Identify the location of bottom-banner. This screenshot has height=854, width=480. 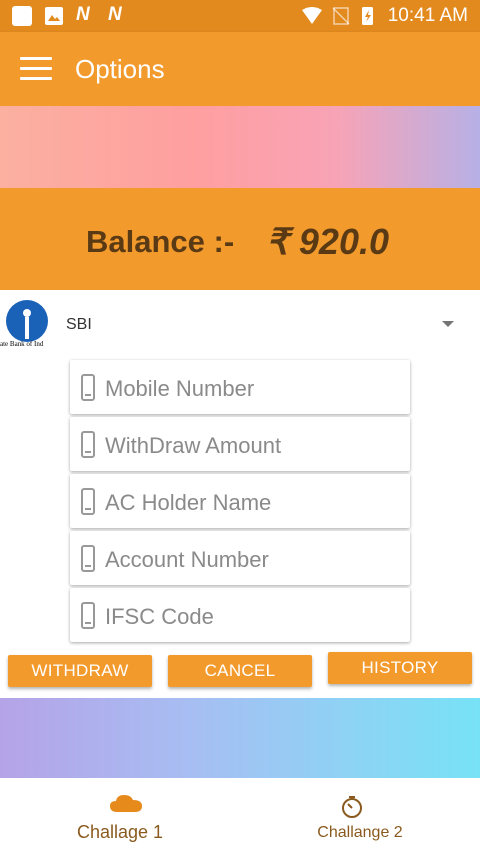
(240, 738).